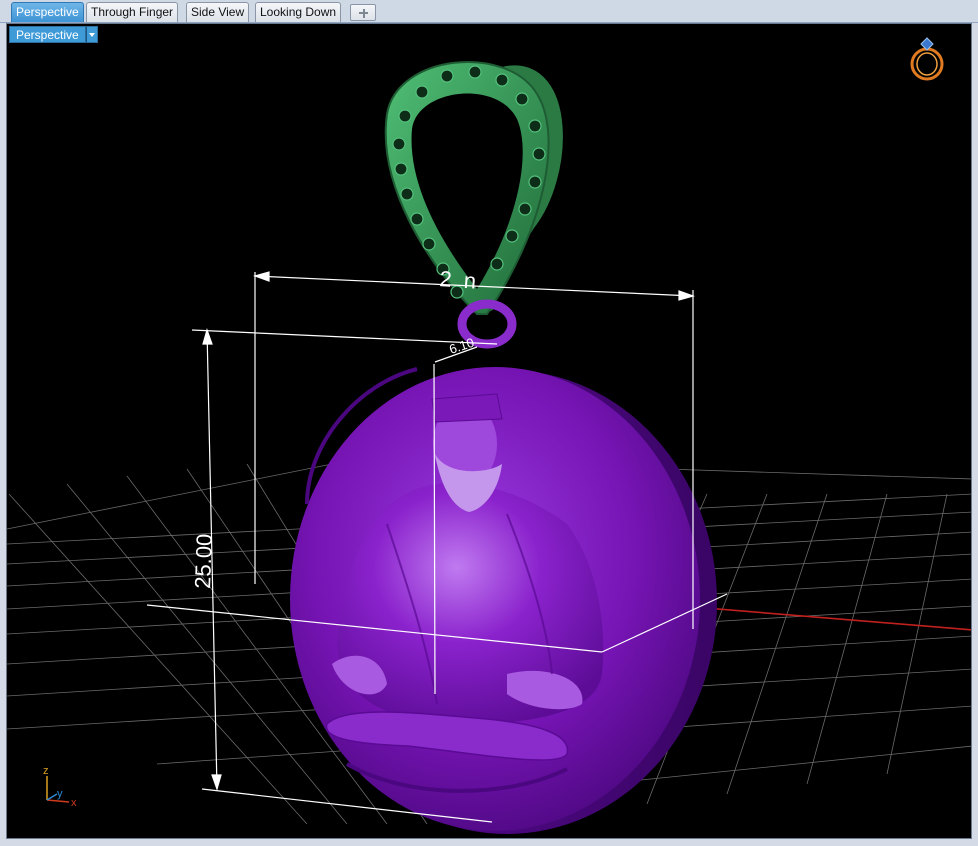 The image size is (978, 846). I want to click on axis-x-label: x, so click(74, 803).